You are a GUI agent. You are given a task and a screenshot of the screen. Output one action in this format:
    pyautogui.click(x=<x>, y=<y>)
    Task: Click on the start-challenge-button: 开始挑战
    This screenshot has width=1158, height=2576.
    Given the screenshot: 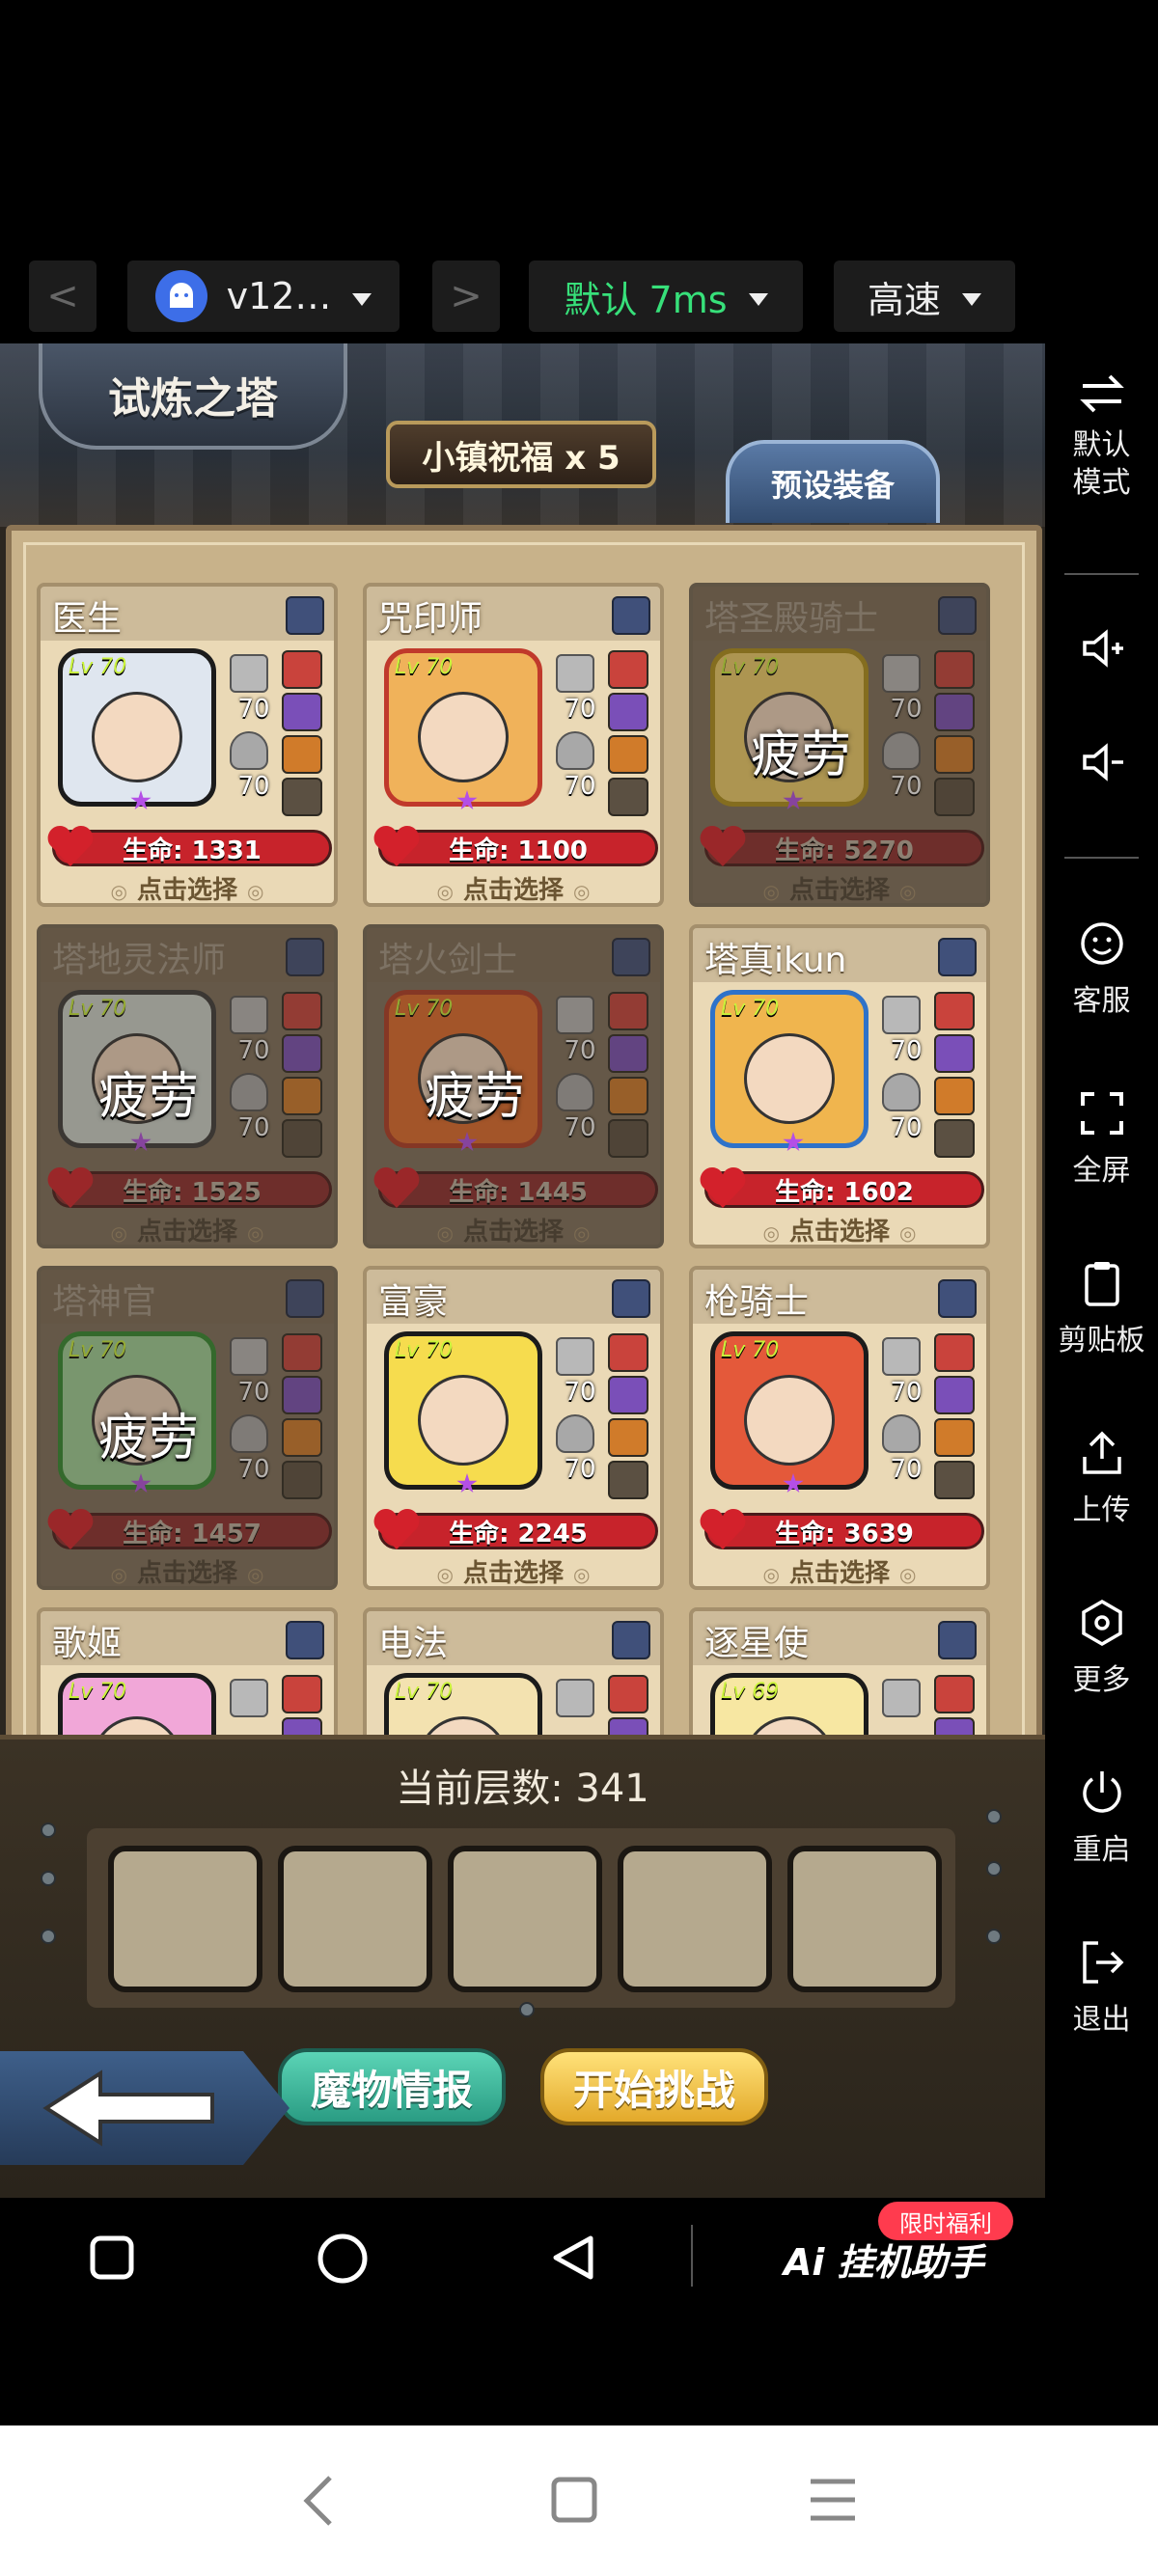 What is the action you would take?
    pyautogui.click(x=654, y=2087)
    